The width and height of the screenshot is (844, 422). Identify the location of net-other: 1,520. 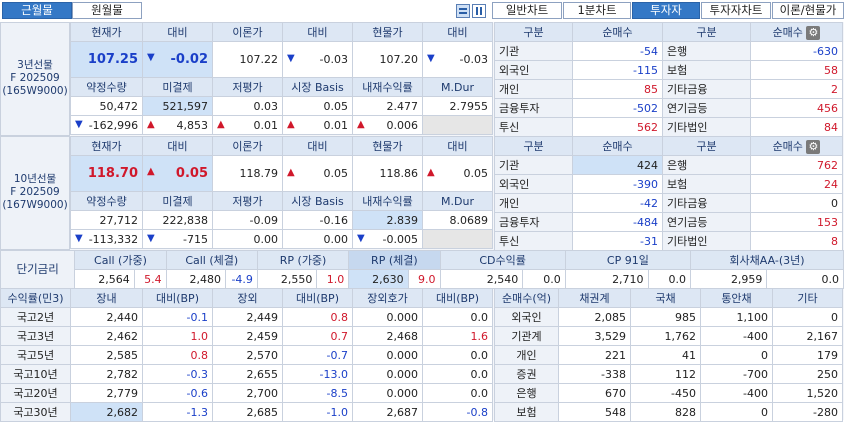
(807, 393).